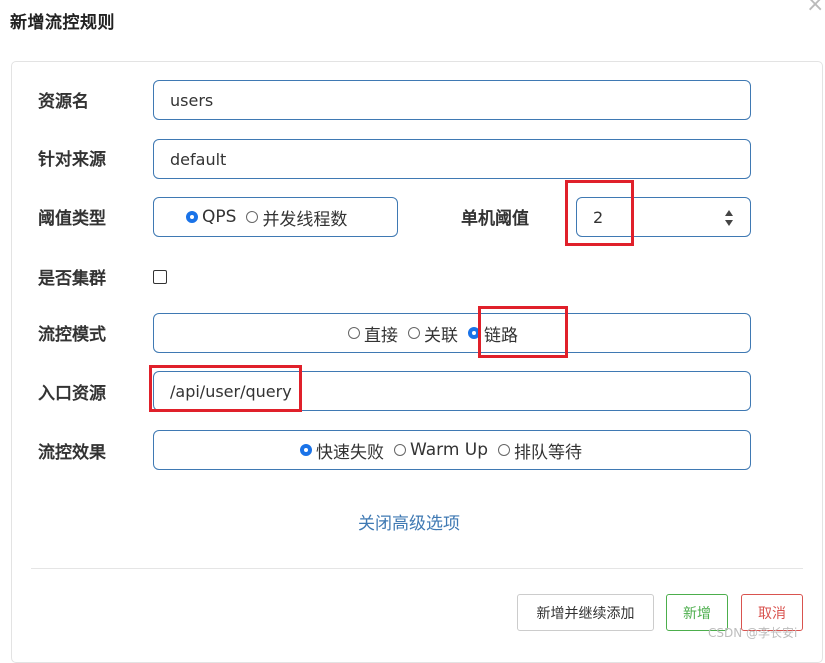 Image resolution: width=825 pixels, height=663 pixels. Describe the element at coordinates (72, 160) in the screenshot. I see `limit-app-label: 针对来源` at that location.